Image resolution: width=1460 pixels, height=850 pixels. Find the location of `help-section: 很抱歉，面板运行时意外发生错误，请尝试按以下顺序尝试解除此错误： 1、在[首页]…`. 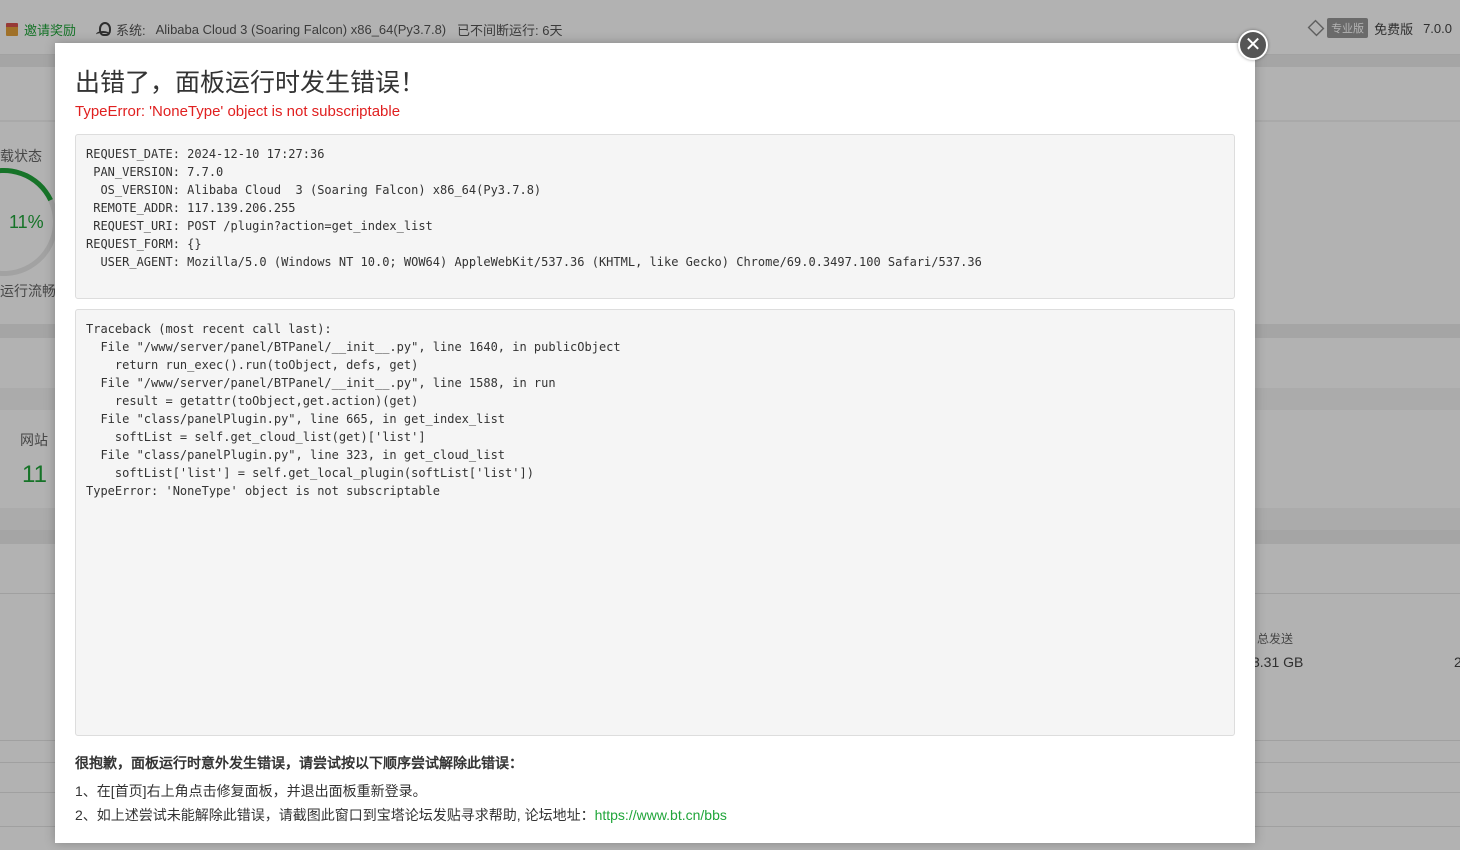

help-section: 很抱歉，面板运行时意外发生错误，请尝试按以下顺序尝试解除此错误： 1、在[首页]… is located at coordinates (401, 790).